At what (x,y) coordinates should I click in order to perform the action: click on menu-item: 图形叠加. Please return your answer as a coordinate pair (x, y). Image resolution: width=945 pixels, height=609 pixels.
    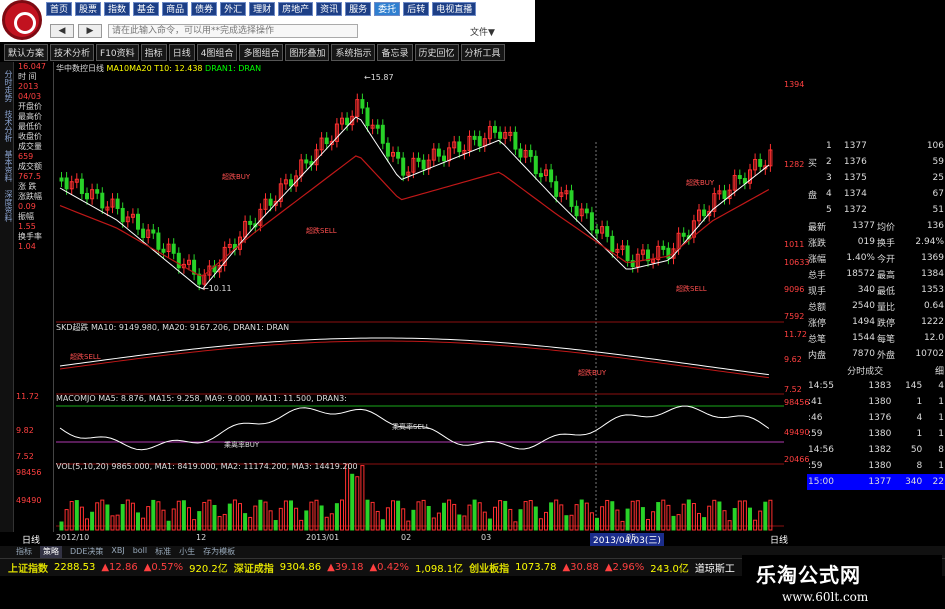
    Looking at the image, I should click on (307, 52).